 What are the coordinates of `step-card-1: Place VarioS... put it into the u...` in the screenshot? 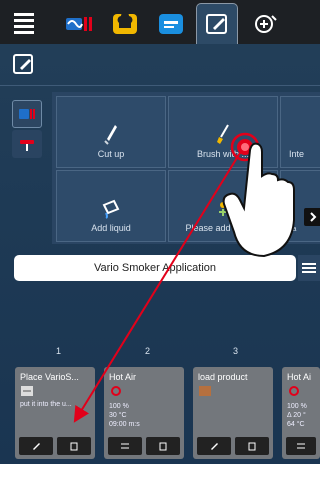 It's located at (55, 413).